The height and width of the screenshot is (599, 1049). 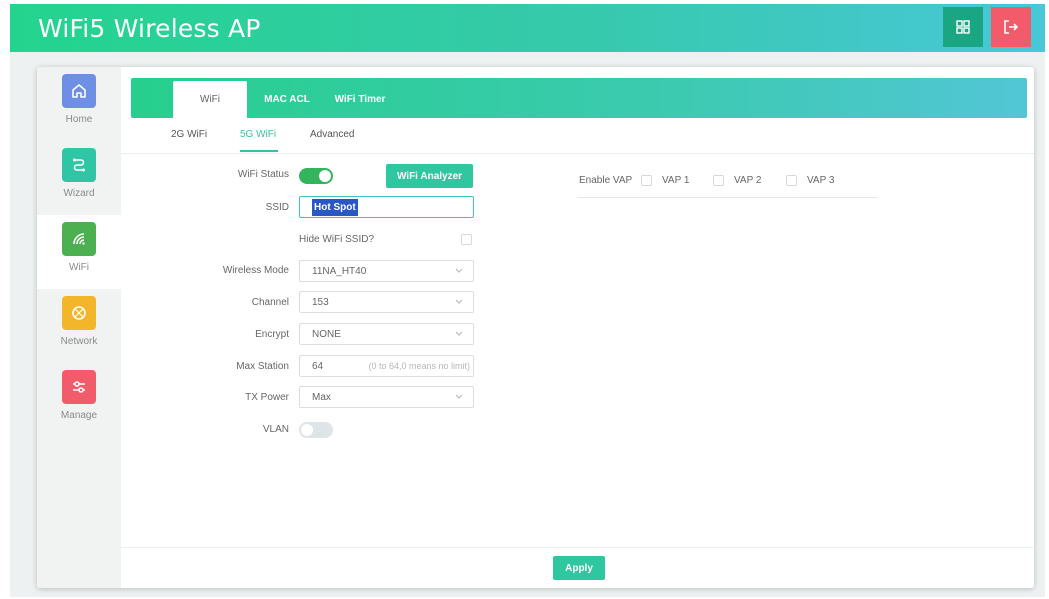 I want to click on vap-2-checkbox, so click(x=718, y=180).